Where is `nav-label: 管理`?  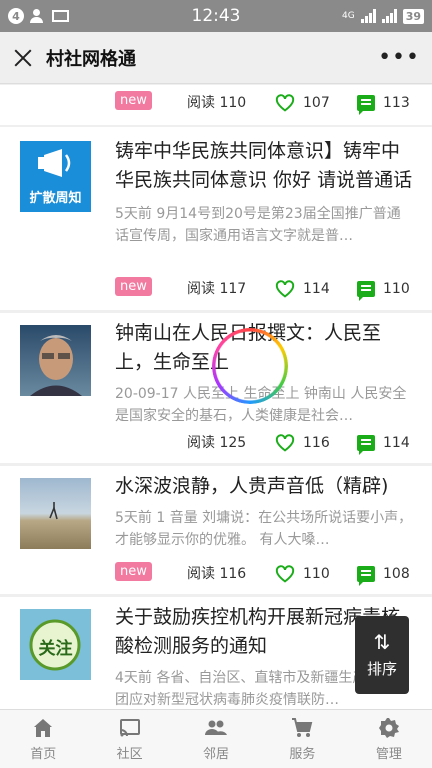
nav-label: 管理 is located at coordinates (388, 754).